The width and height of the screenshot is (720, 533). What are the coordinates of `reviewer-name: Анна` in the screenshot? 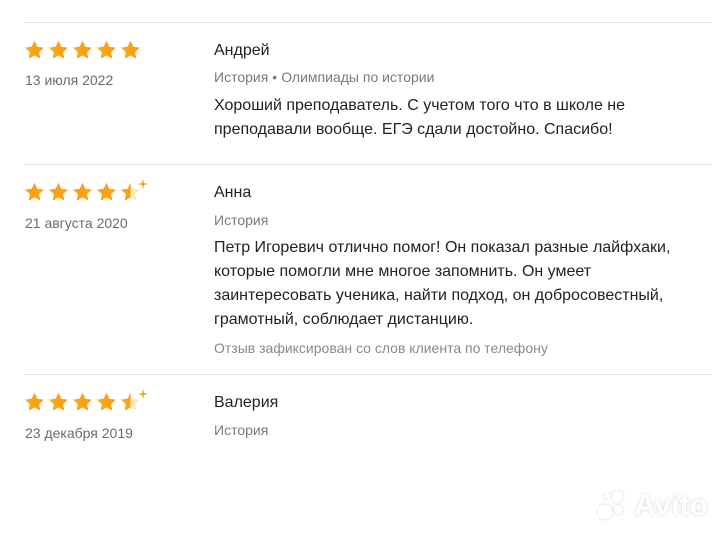 It's located at (233, 192).